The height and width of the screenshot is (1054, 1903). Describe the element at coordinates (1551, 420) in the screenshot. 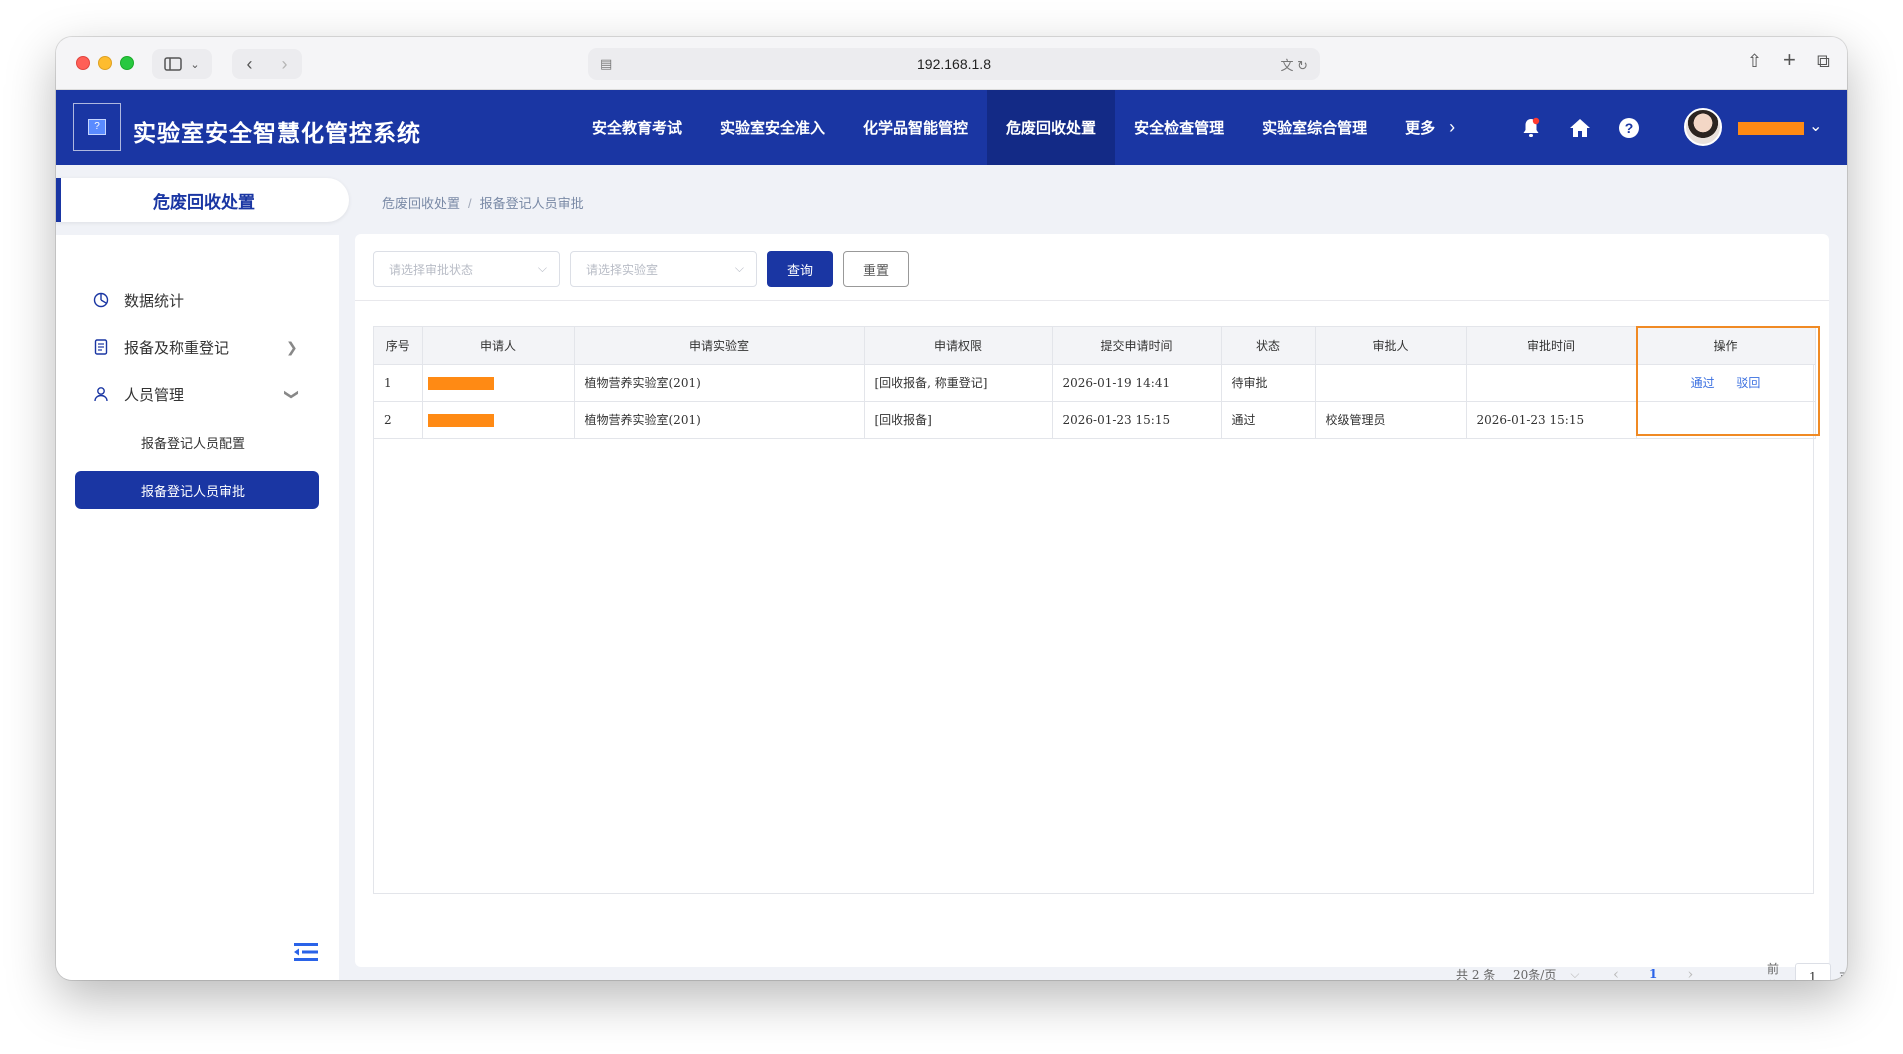

I see `cell-approved-at: 2026-01-23 15:15` at that location.